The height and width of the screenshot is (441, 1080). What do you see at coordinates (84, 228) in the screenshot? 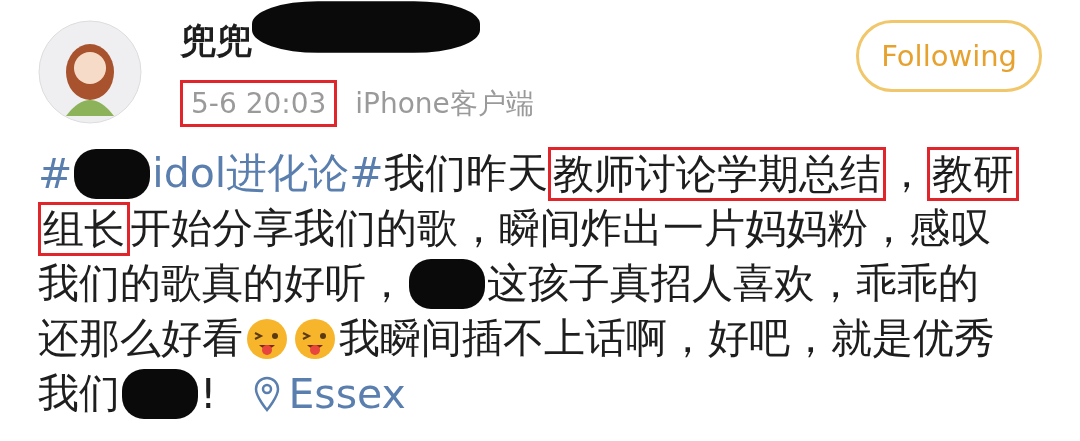
I see `highlighted-text: 组长` at bounding box center [84, 228].